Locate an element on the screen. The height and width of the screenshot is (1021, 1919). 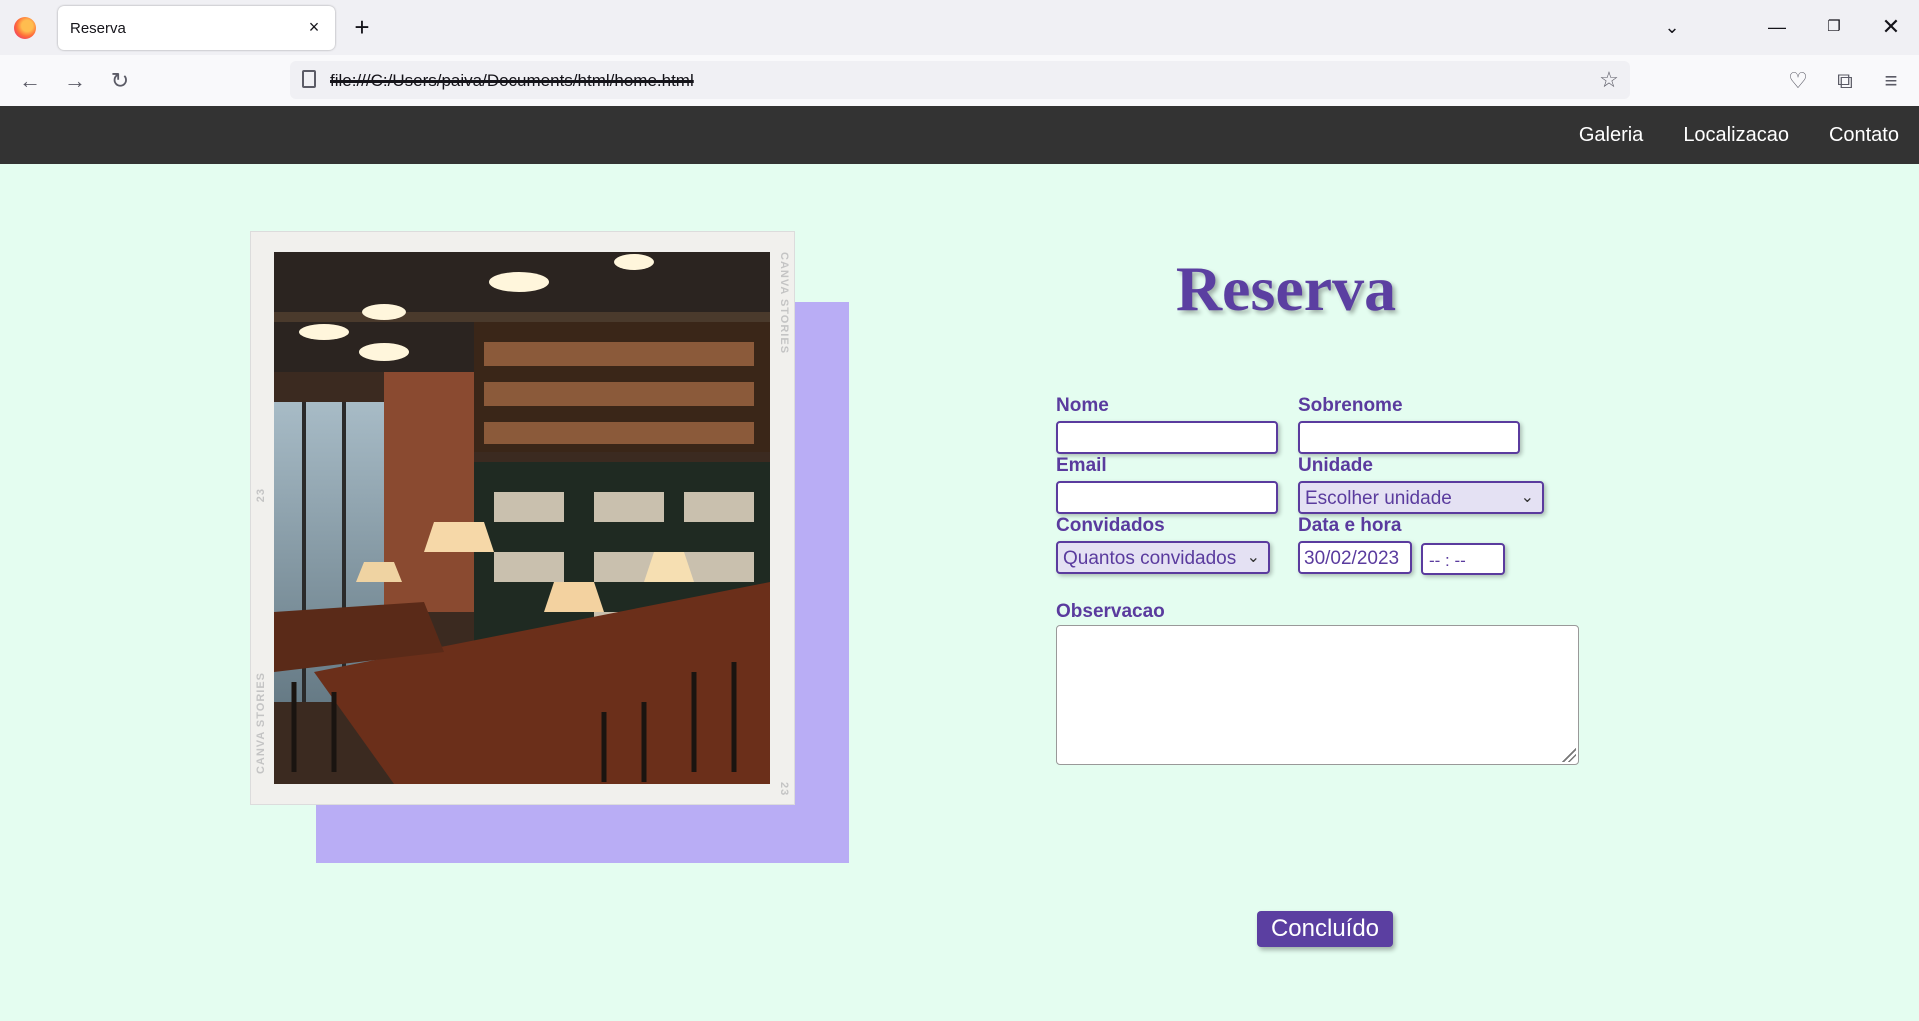
cafe-library-photo is located at coordinates (522, 518).